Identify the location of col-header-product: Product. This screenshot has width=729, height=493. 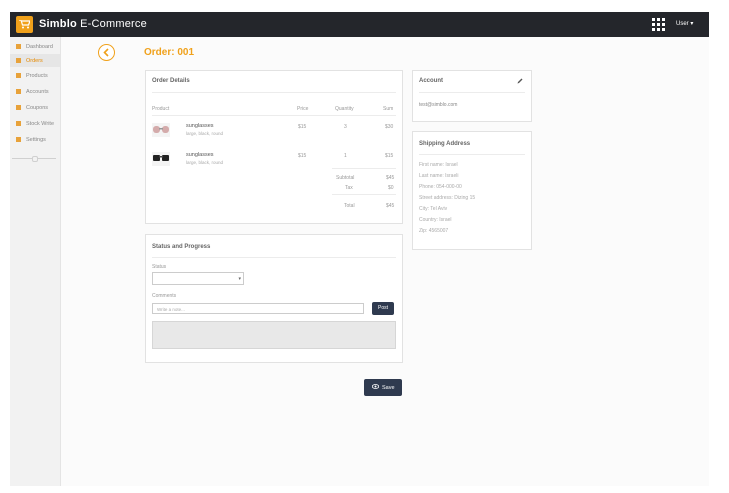
(161, 109).